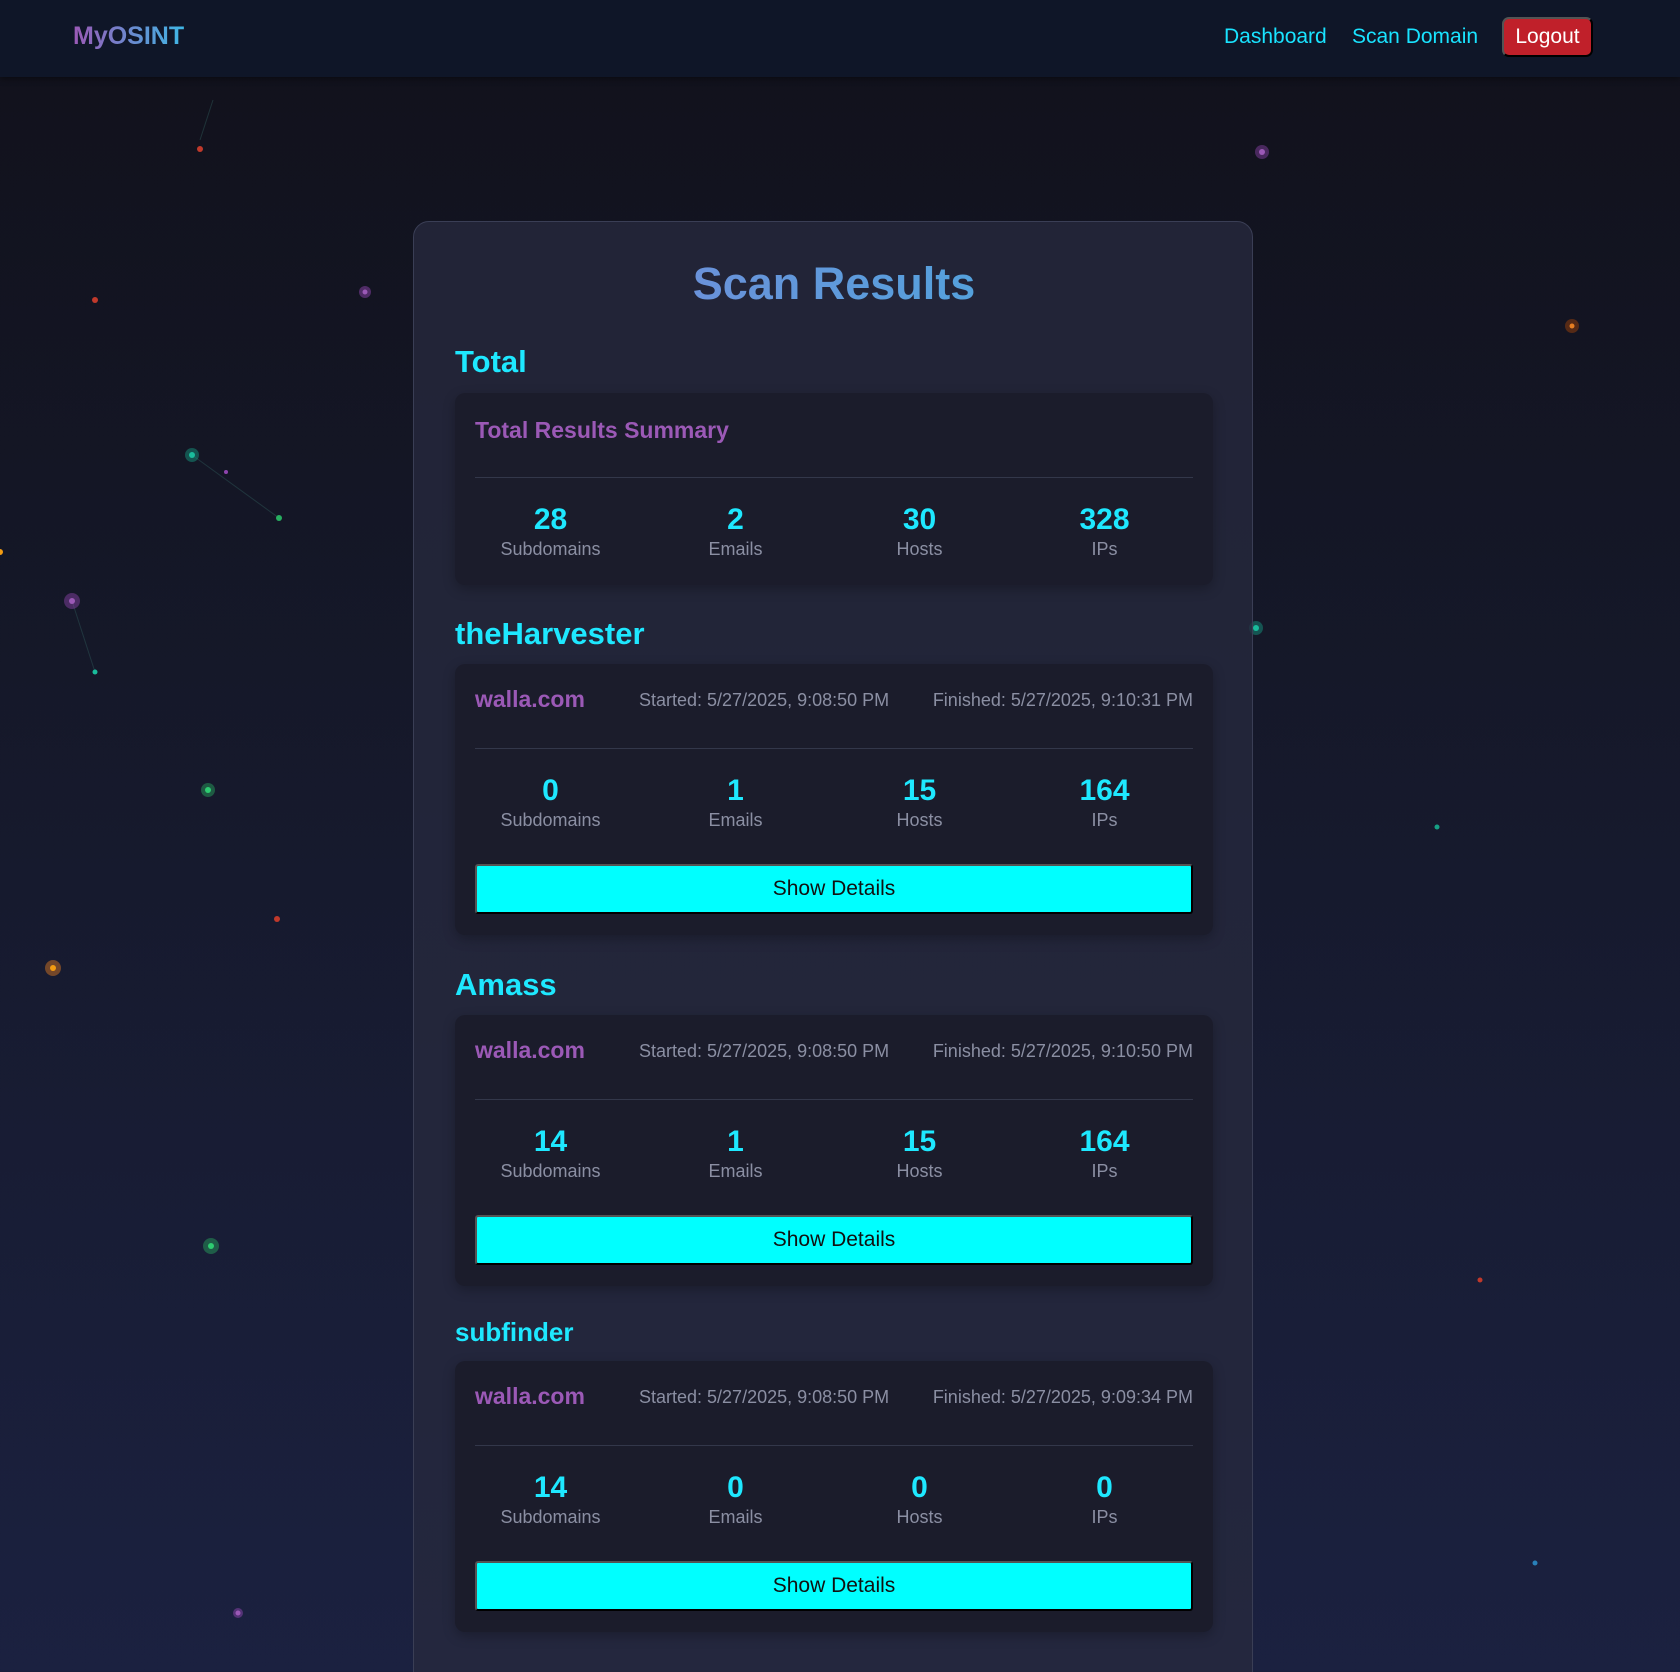 The width and height of the screenshot is (1680, 1672). I want to click on stat-ips: 0 IPs, so click(1104, 1499).